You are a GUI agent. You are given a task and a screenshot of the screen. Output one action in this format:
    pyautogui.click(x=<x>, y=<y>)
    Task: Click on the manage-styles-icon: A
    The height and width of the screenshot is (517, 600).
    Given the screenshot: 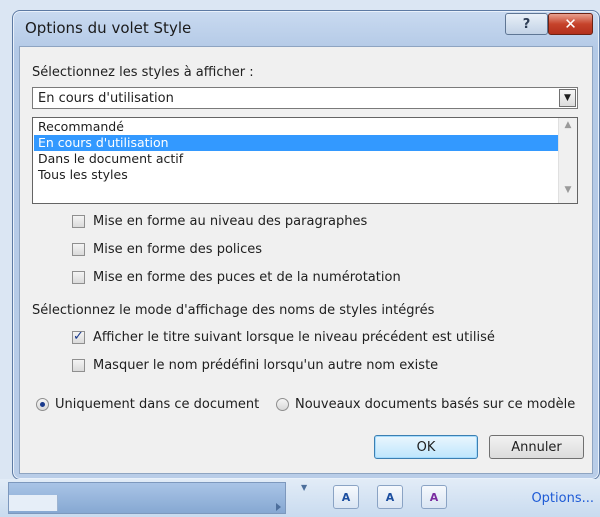 What is the action you would take?
    pyautogui.click(x=434, y=497)
    